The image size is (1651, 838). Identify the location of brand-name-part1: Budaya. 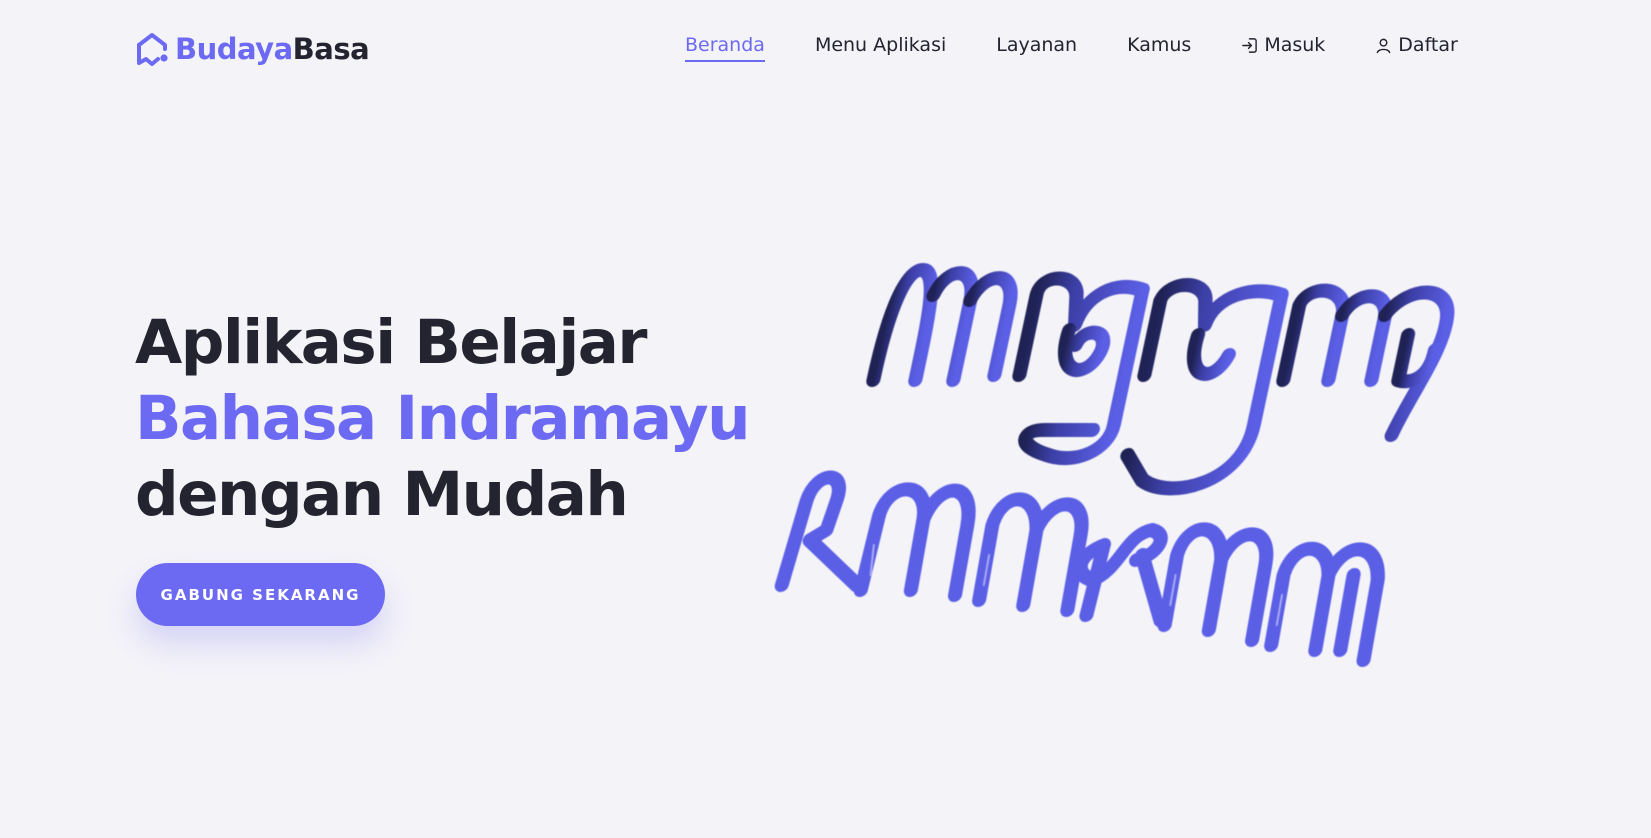
(234, 48).